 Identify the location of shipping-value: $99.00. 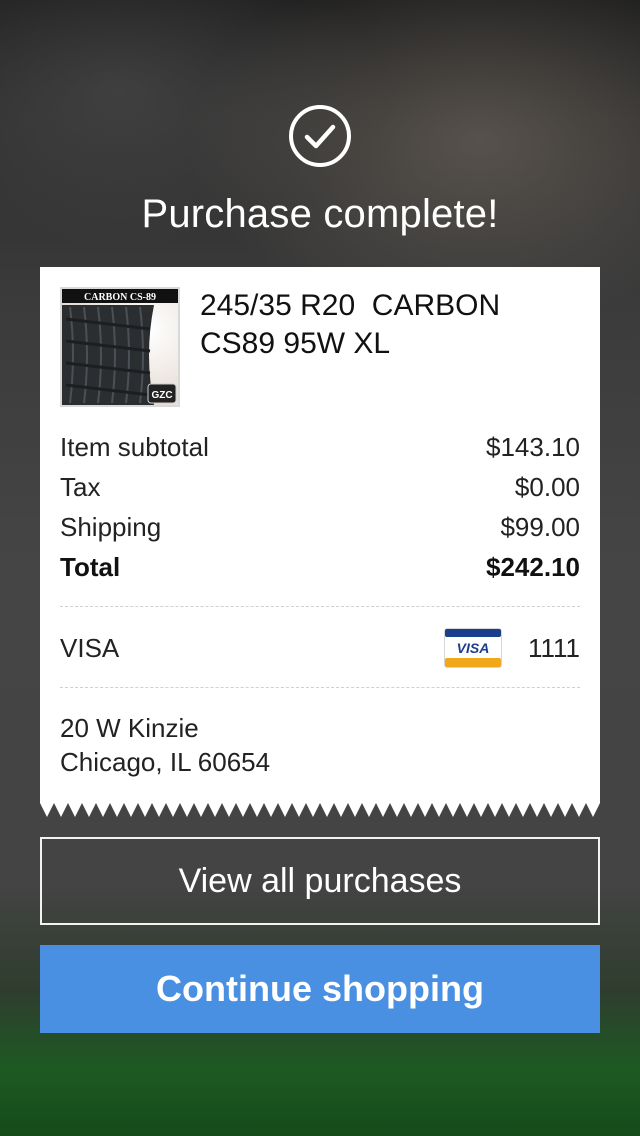
(540, 527).